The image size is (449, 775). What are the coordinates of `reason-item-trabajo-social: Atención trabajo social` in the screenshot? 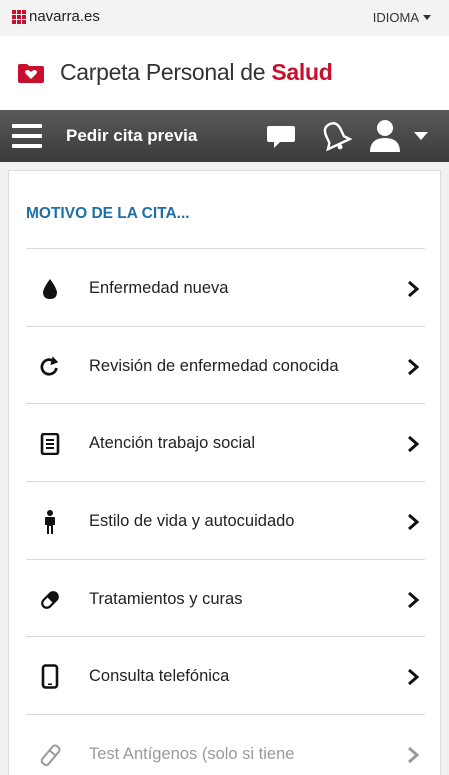 It's located at (225, 442).